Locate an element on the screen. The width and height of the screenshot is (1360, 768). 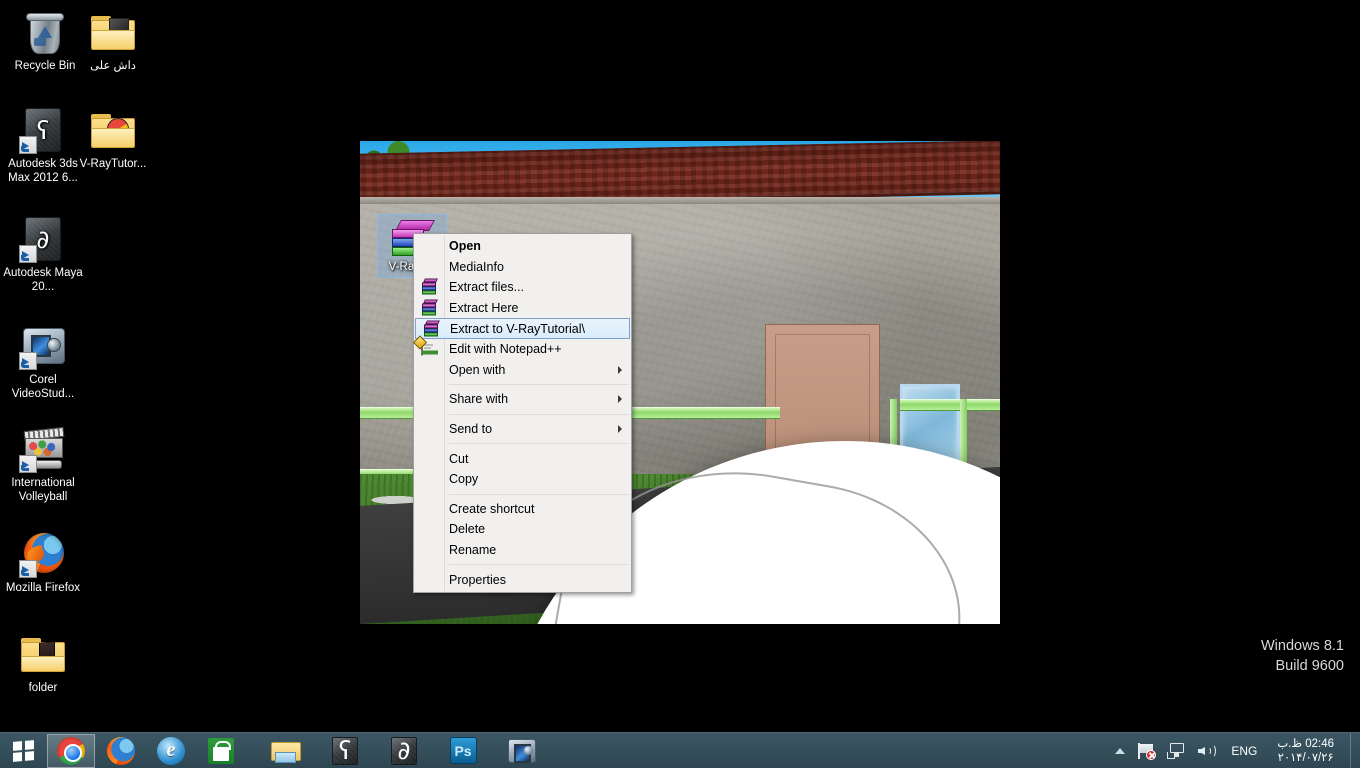
menu-item-properties: Properties is located at coordinates (522, 579).